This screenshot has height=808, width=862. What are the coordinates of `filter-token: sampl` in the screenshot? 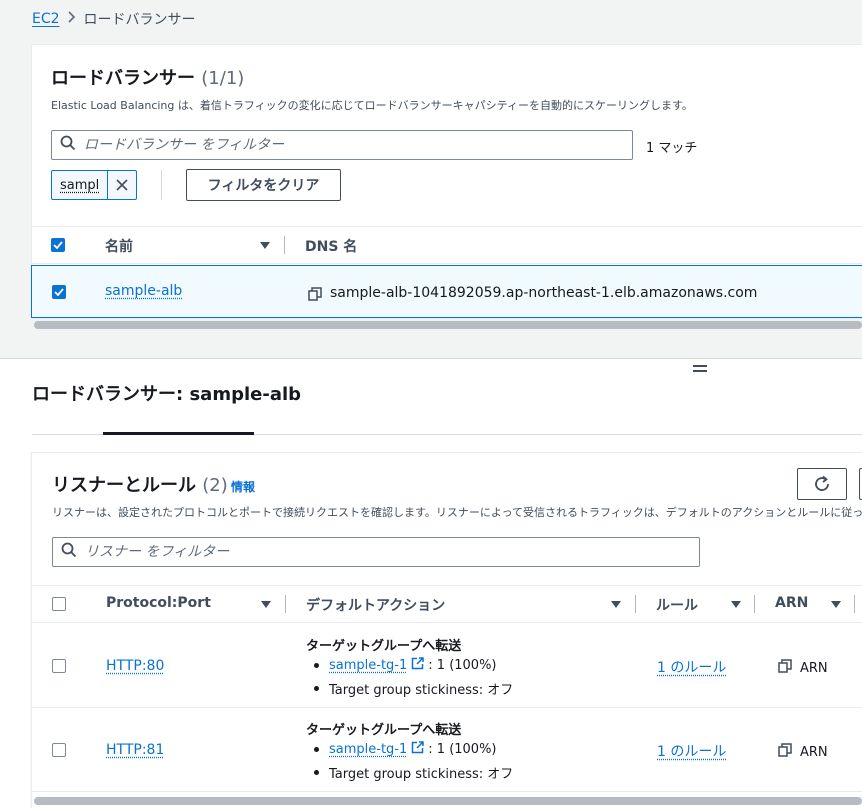 It's located at (94, 185).